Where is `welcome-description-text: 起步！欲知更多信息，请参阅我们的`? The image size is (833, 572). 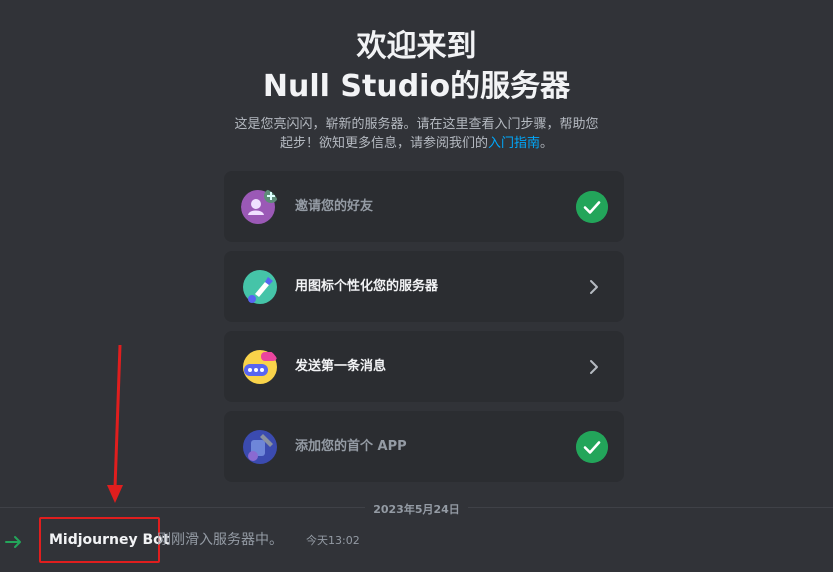
welcome-description-text: 起步！欲知更多信息，请参阅我们的 is located at coordinates (383, 143).